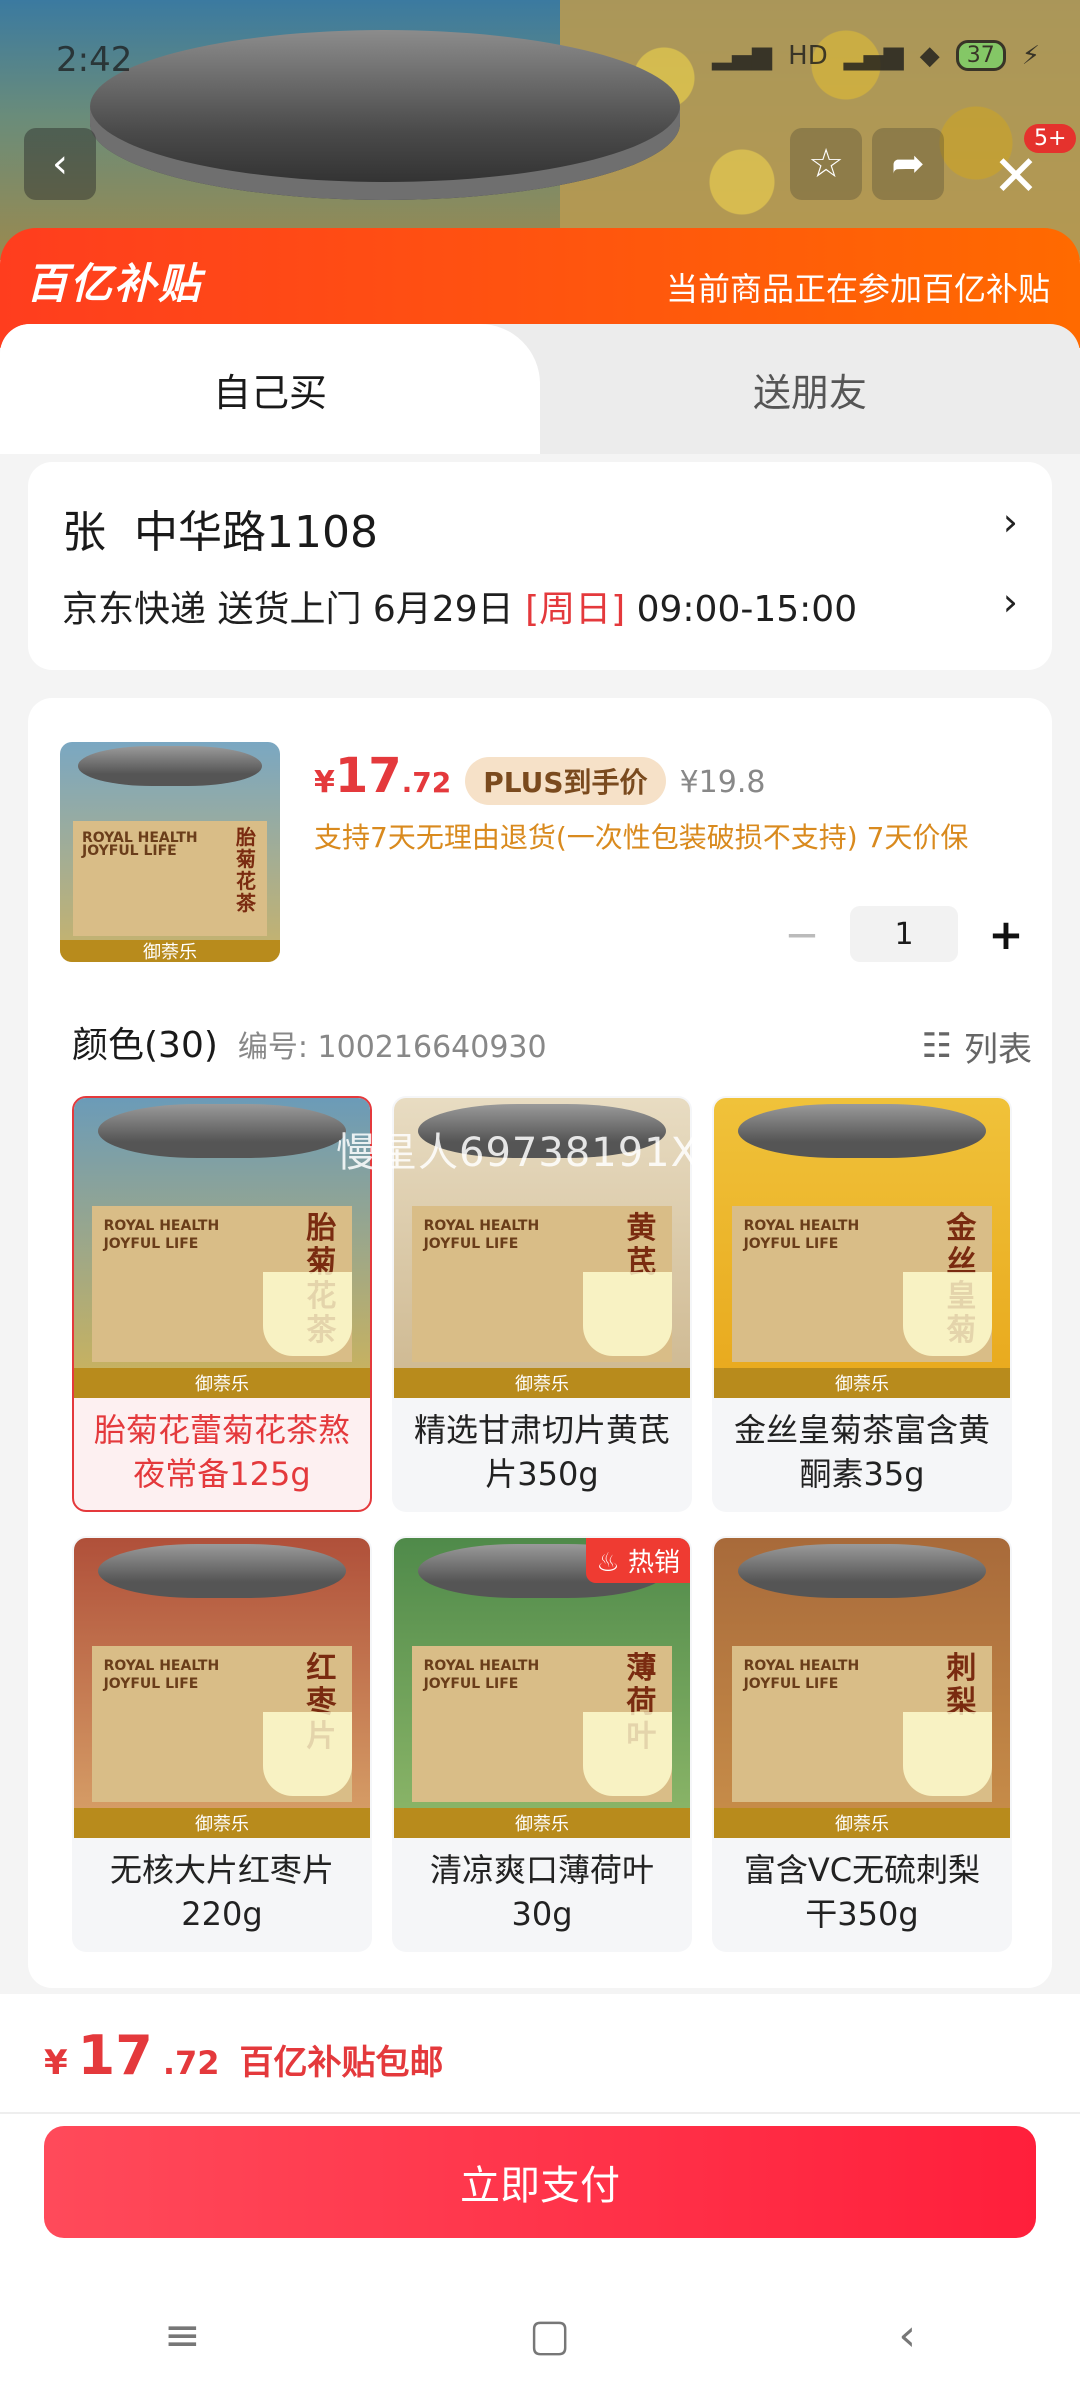  I want to click on system-nav-bar: ≡ ▢ ‹, so click(540, 2335).